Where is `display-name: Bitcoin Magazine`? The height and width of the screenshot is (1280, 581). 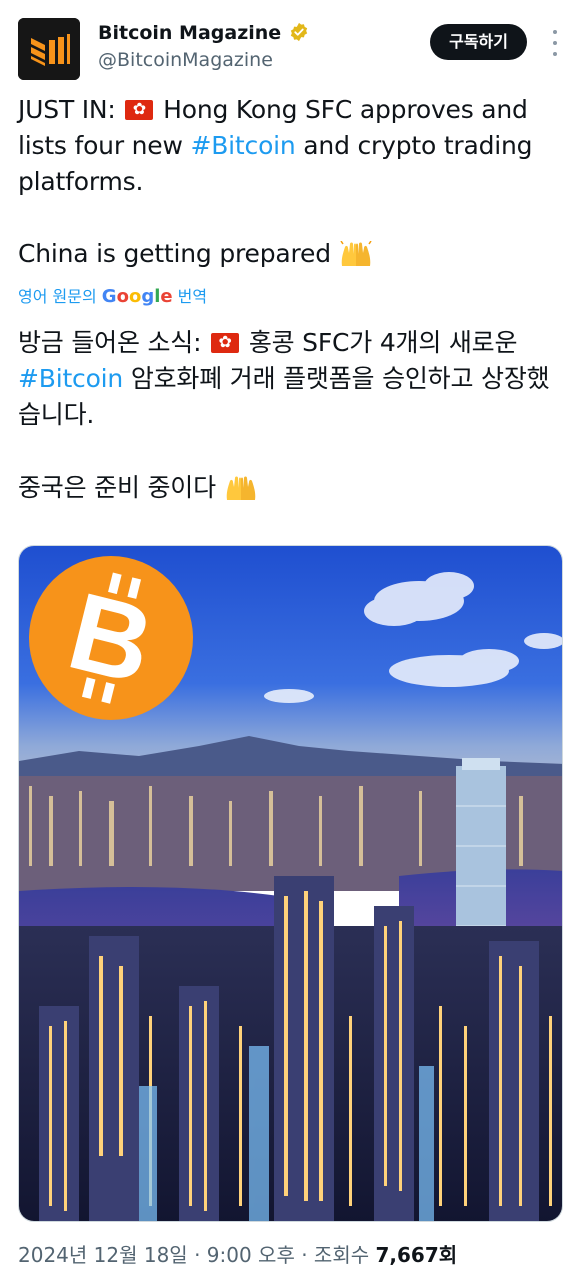 display-name: Bitcoin Magazine is located at coordinates (189, 33).